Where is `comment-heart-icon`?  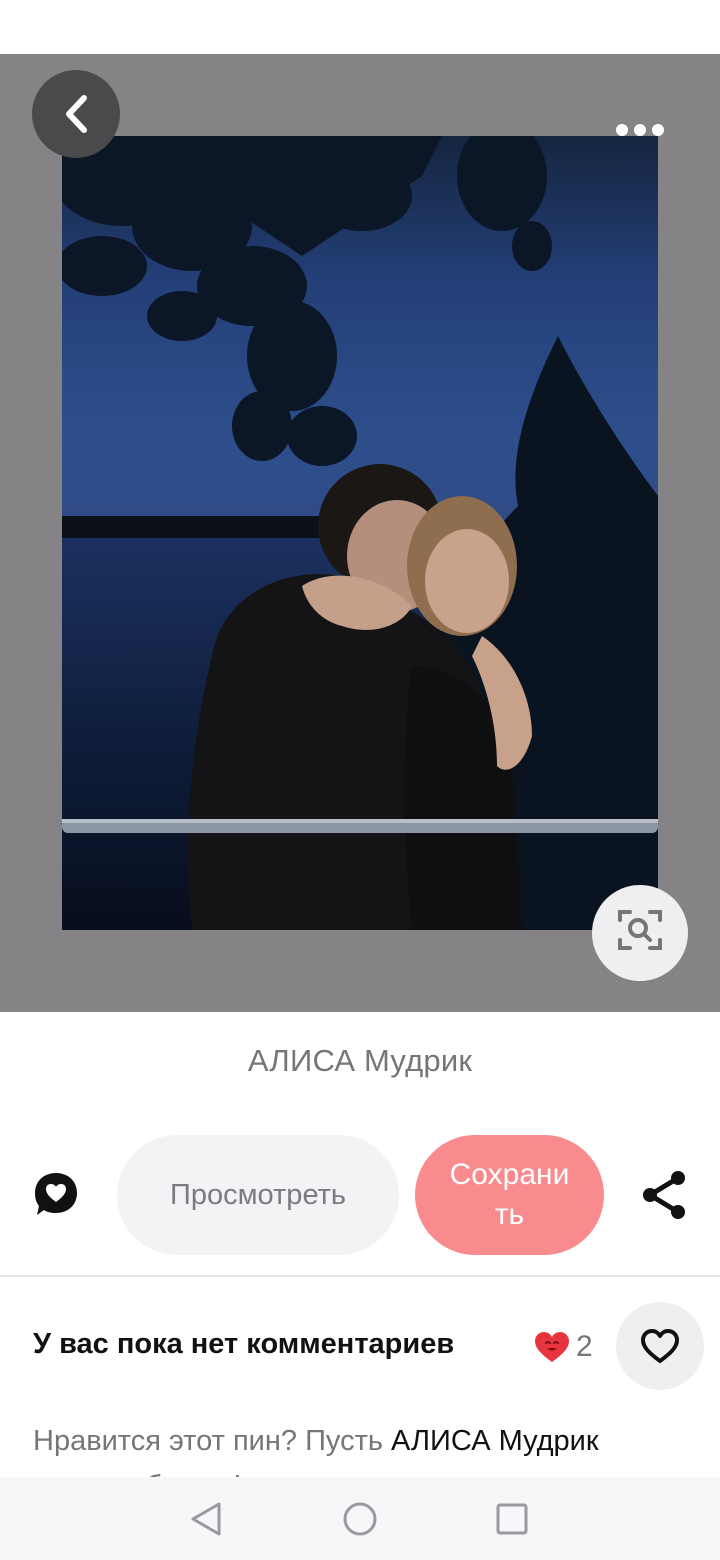
comment-heart-icon is located at coordinates (56, 1194).